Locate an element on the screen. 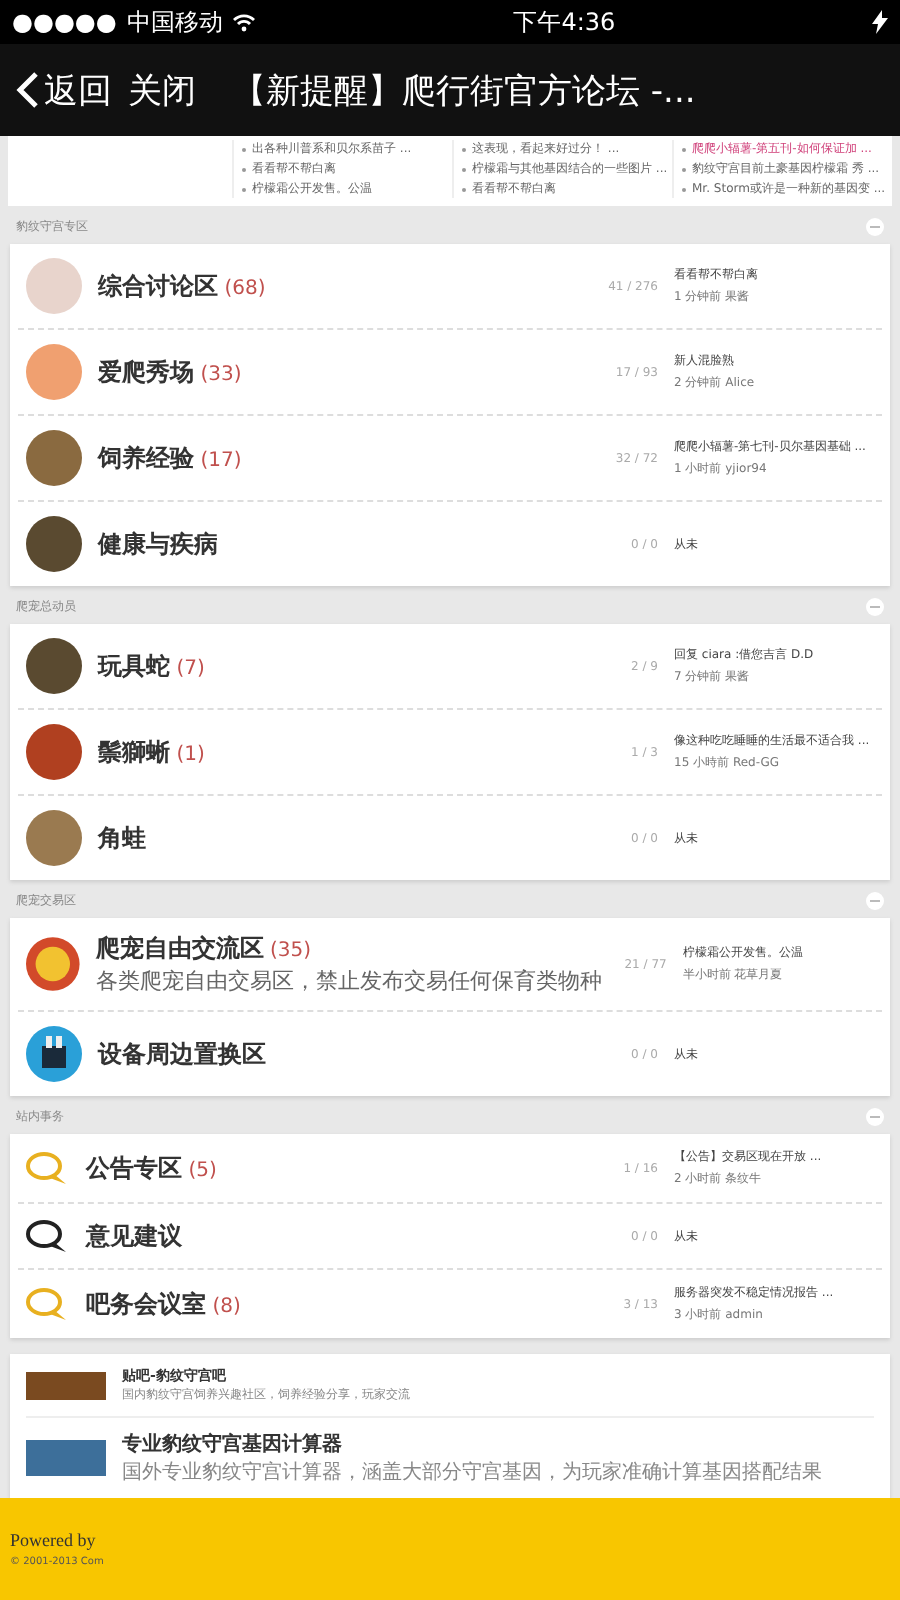  back-button: 返回 is located at coordinates (64, 90).